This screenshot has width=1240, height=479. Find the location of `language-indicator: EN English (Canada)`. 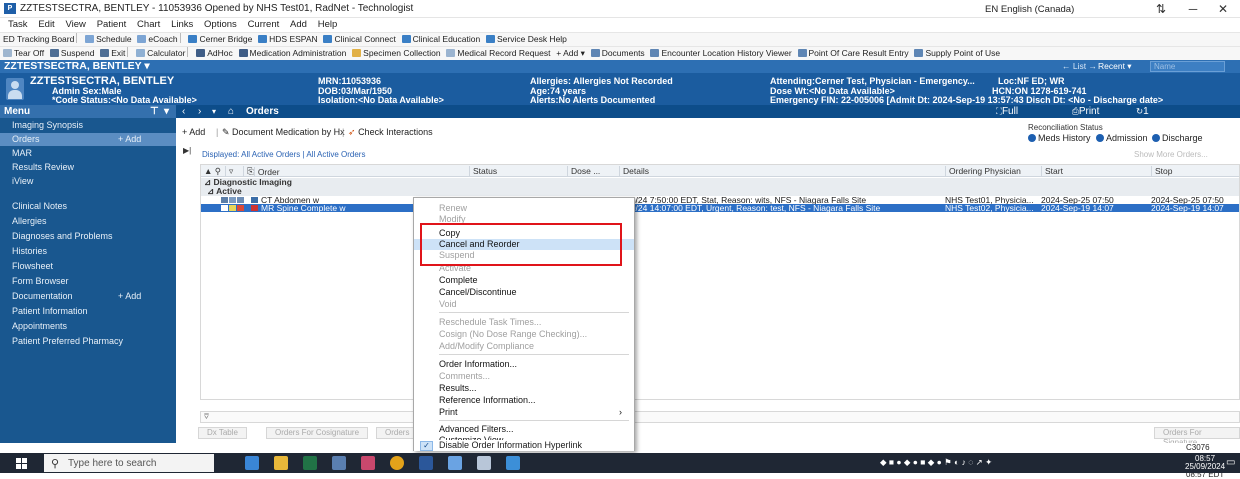

language-indicator: EN English (Canada) is located at coordinates (1029, 9).